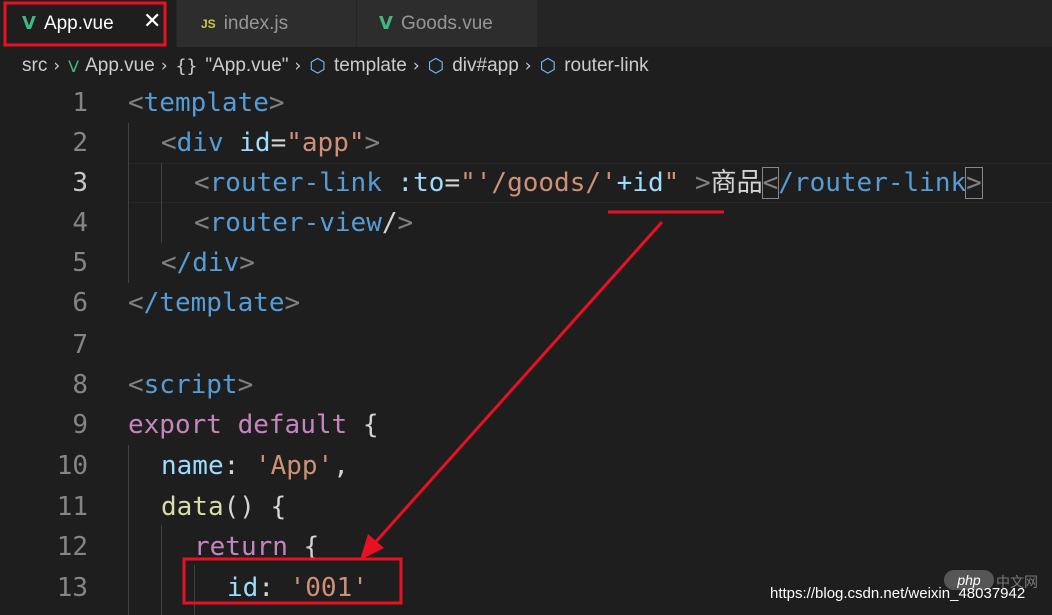  What do you see at coordinates (80, 103) in the screenshot?
I see `line-number: 1` at bounding box center [80, 103].